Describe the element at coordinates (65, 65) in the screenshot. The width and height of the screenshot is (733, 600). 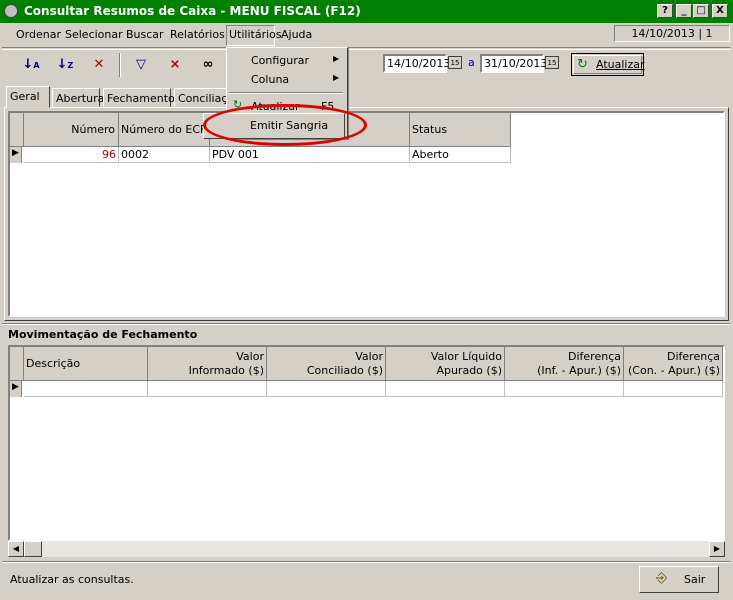
I see `sort-desc-icon: ↓Z` at that location.